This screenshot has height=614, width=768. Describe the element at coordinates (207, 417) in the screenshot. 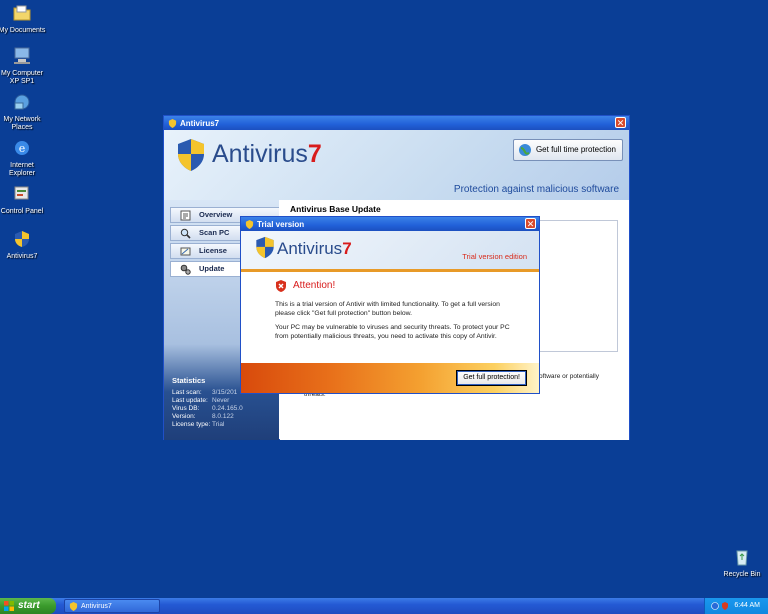

I see `statistics-row: Version: 8.0.122` at that location.